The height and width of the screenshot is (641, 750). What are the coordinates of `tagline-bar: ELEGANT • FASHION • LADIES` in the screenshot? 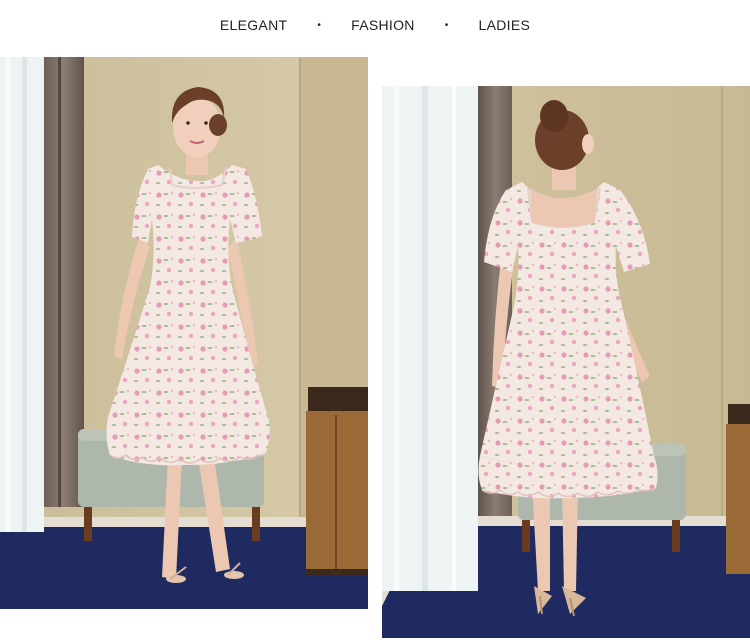 It's located at (375, 25).